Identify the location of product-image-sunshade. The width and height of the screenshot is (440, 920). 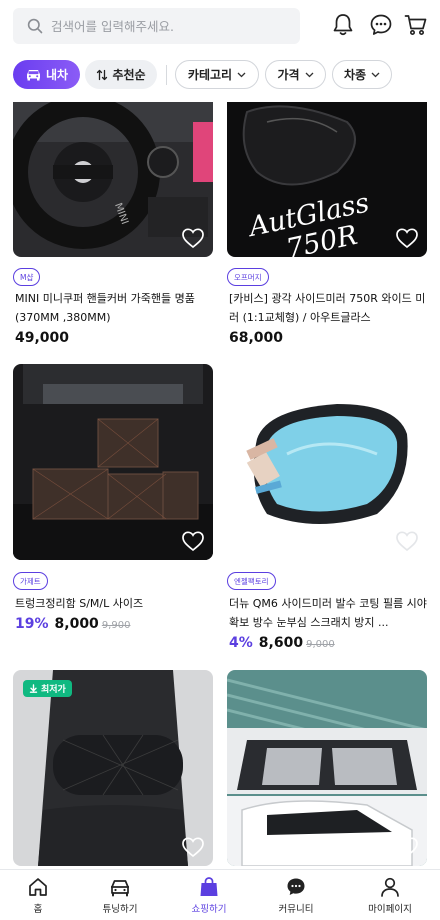
(327, 768).